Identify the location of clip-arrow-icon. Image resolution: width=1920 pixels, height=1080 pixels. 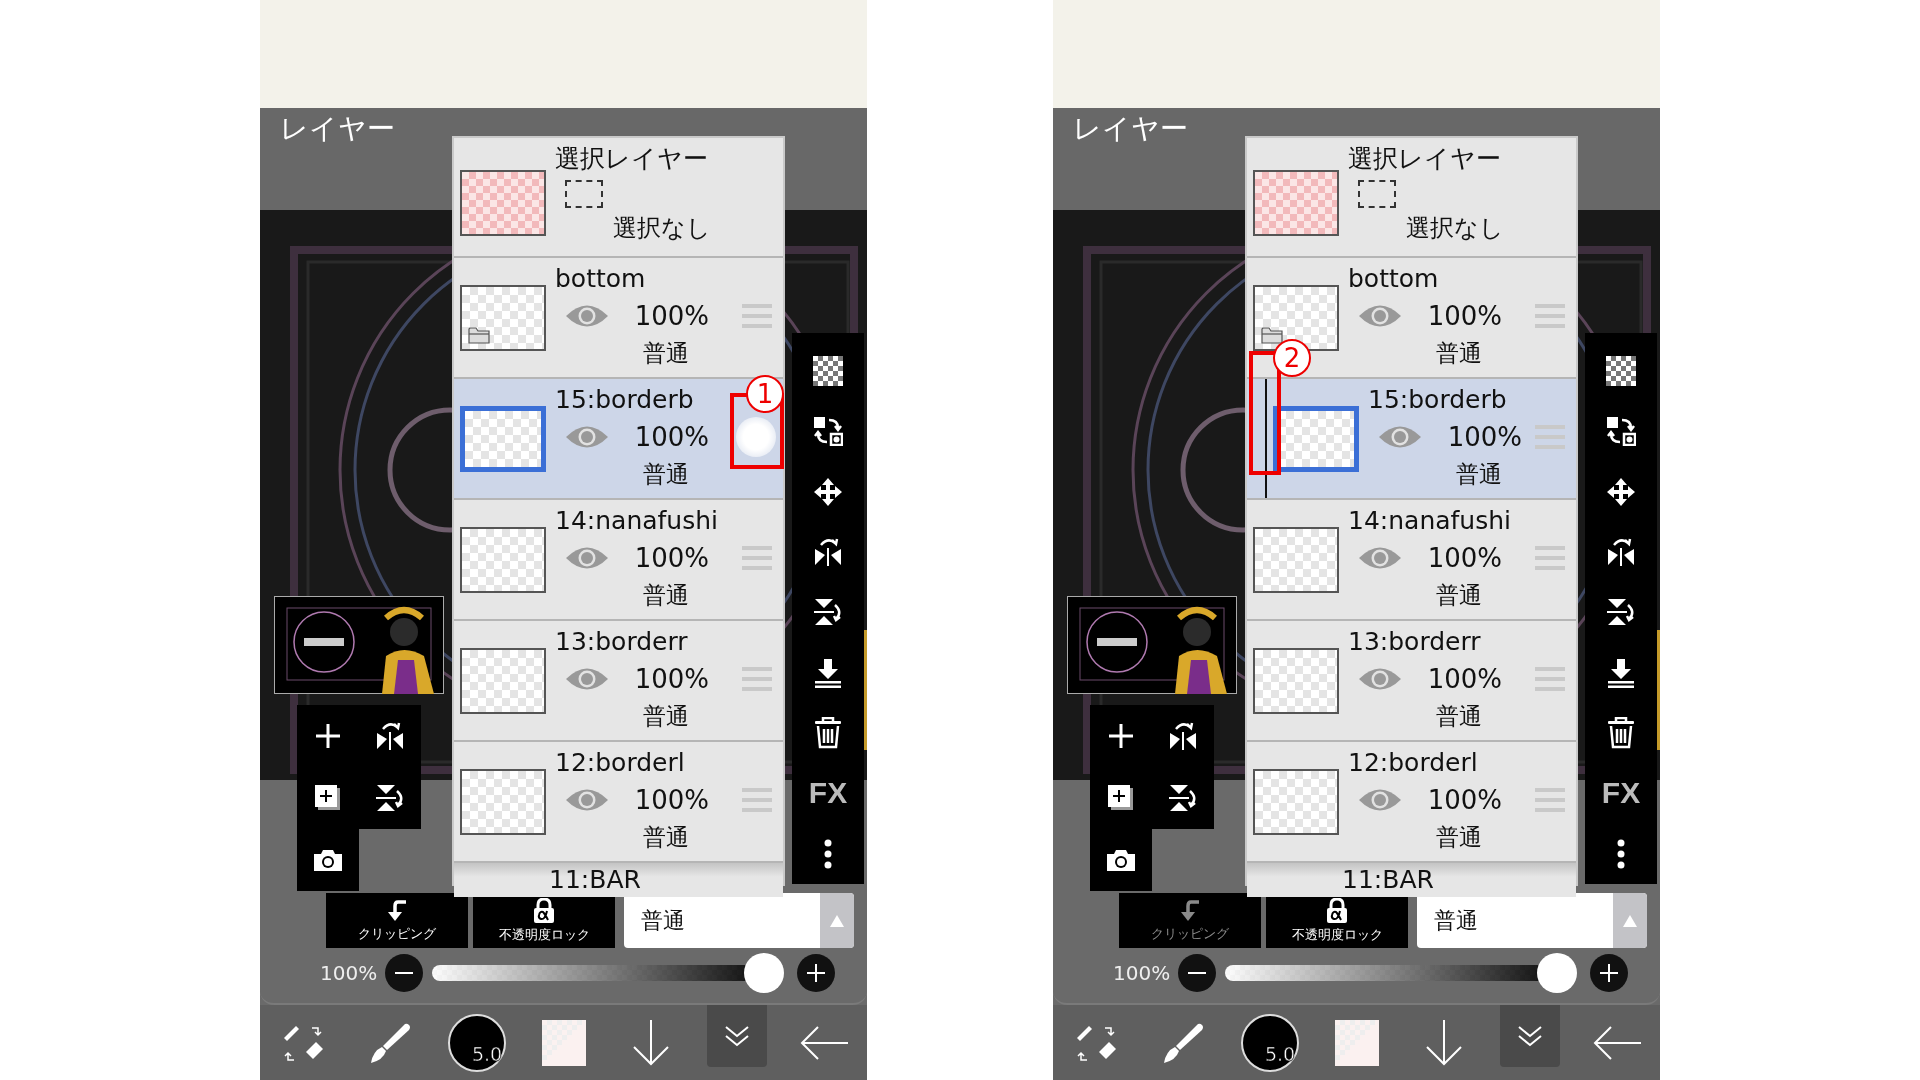
(1190, 910).